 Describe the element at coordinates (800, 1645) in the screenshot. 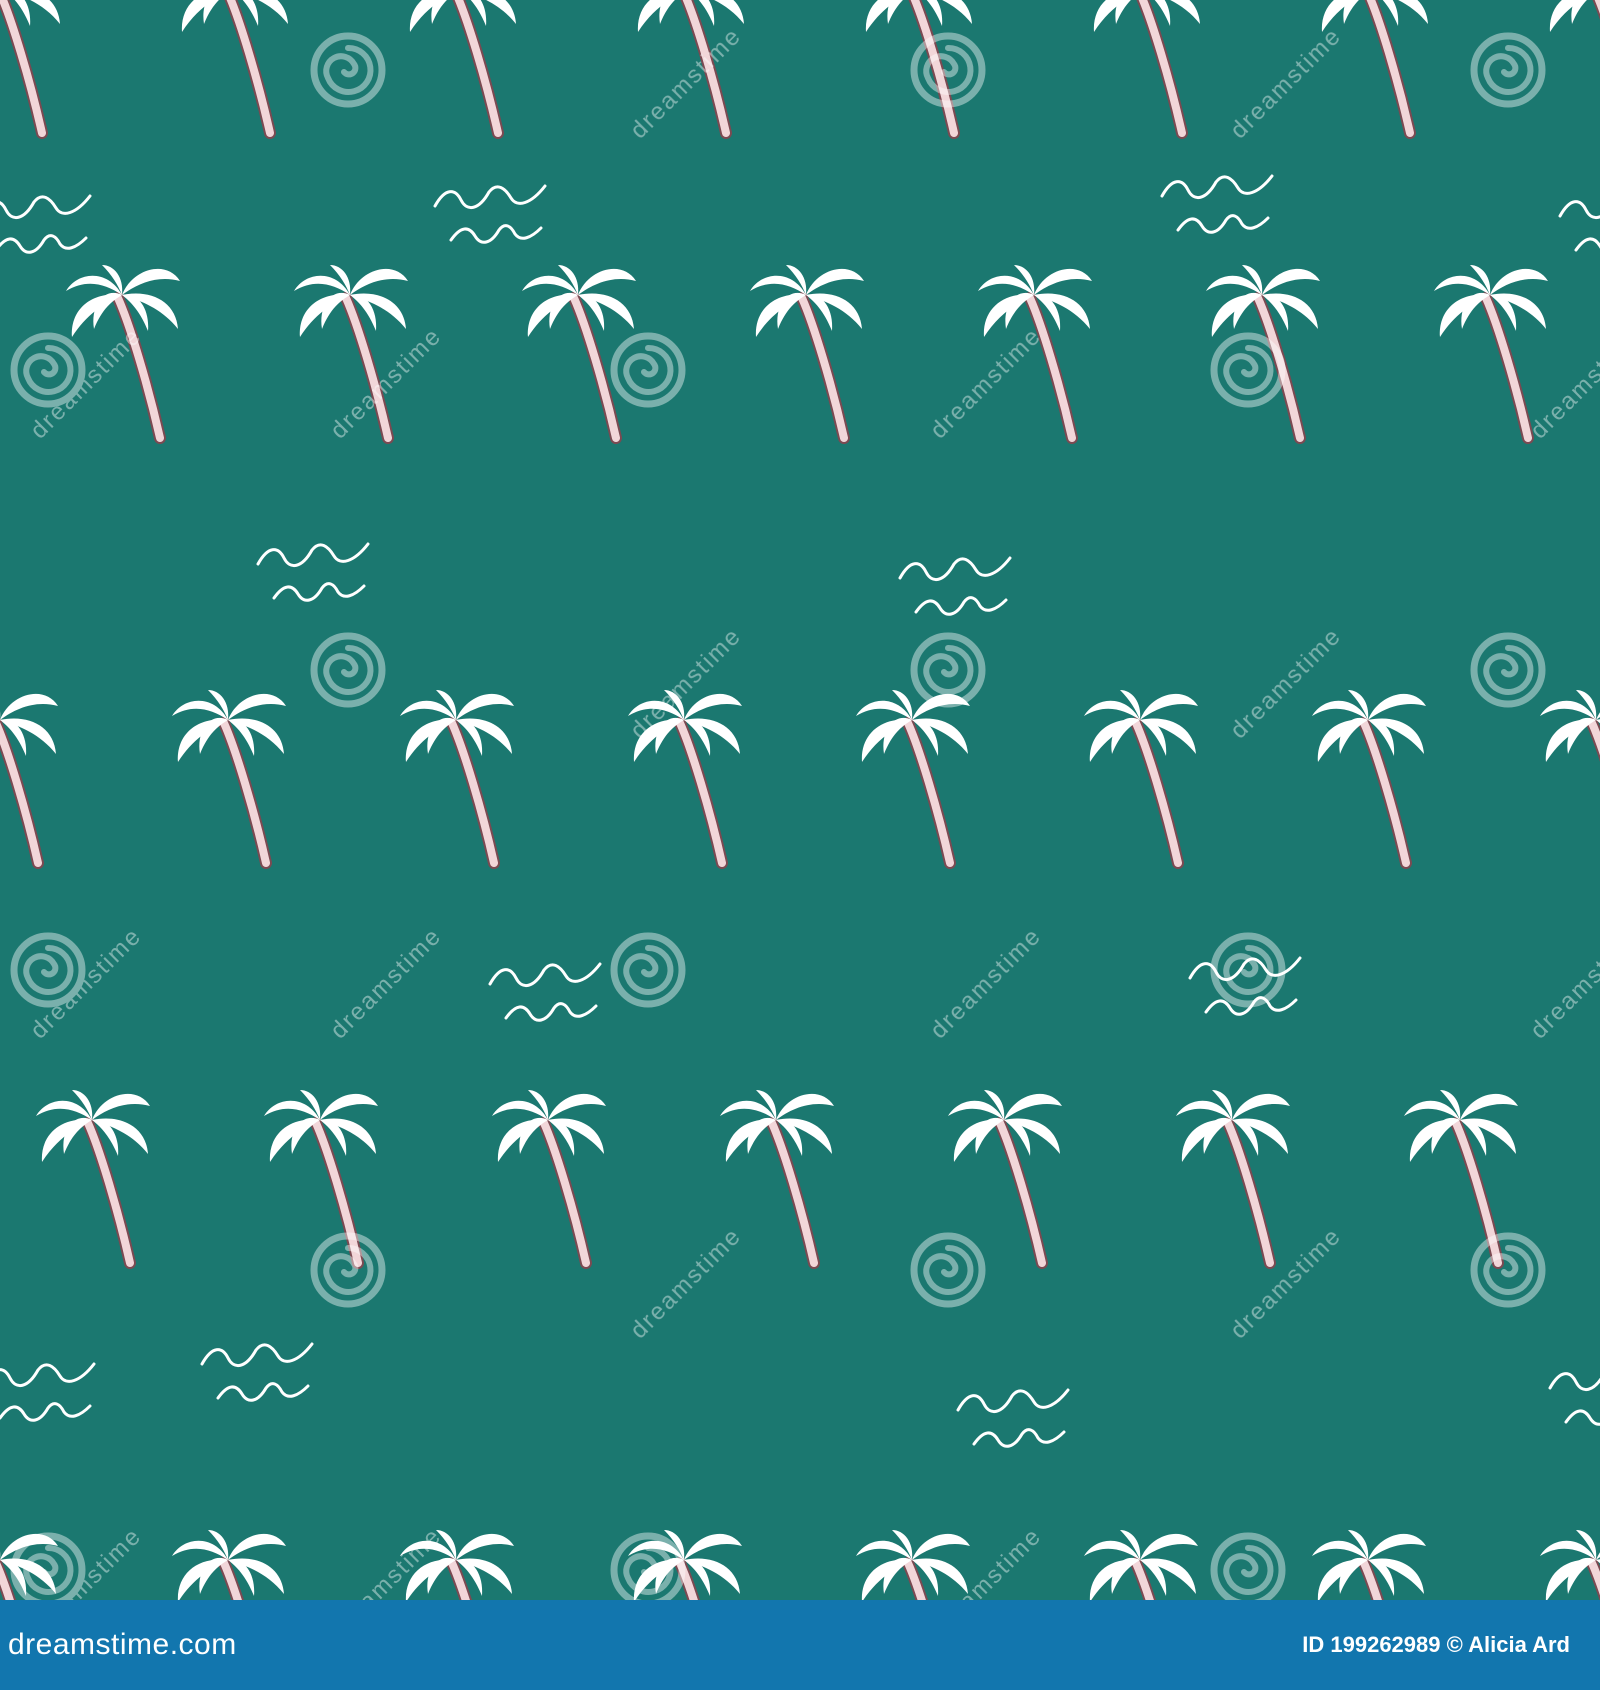

I see `footer-bar: dreamstime.com ID 199262989 © Alicia Ard` at that location.